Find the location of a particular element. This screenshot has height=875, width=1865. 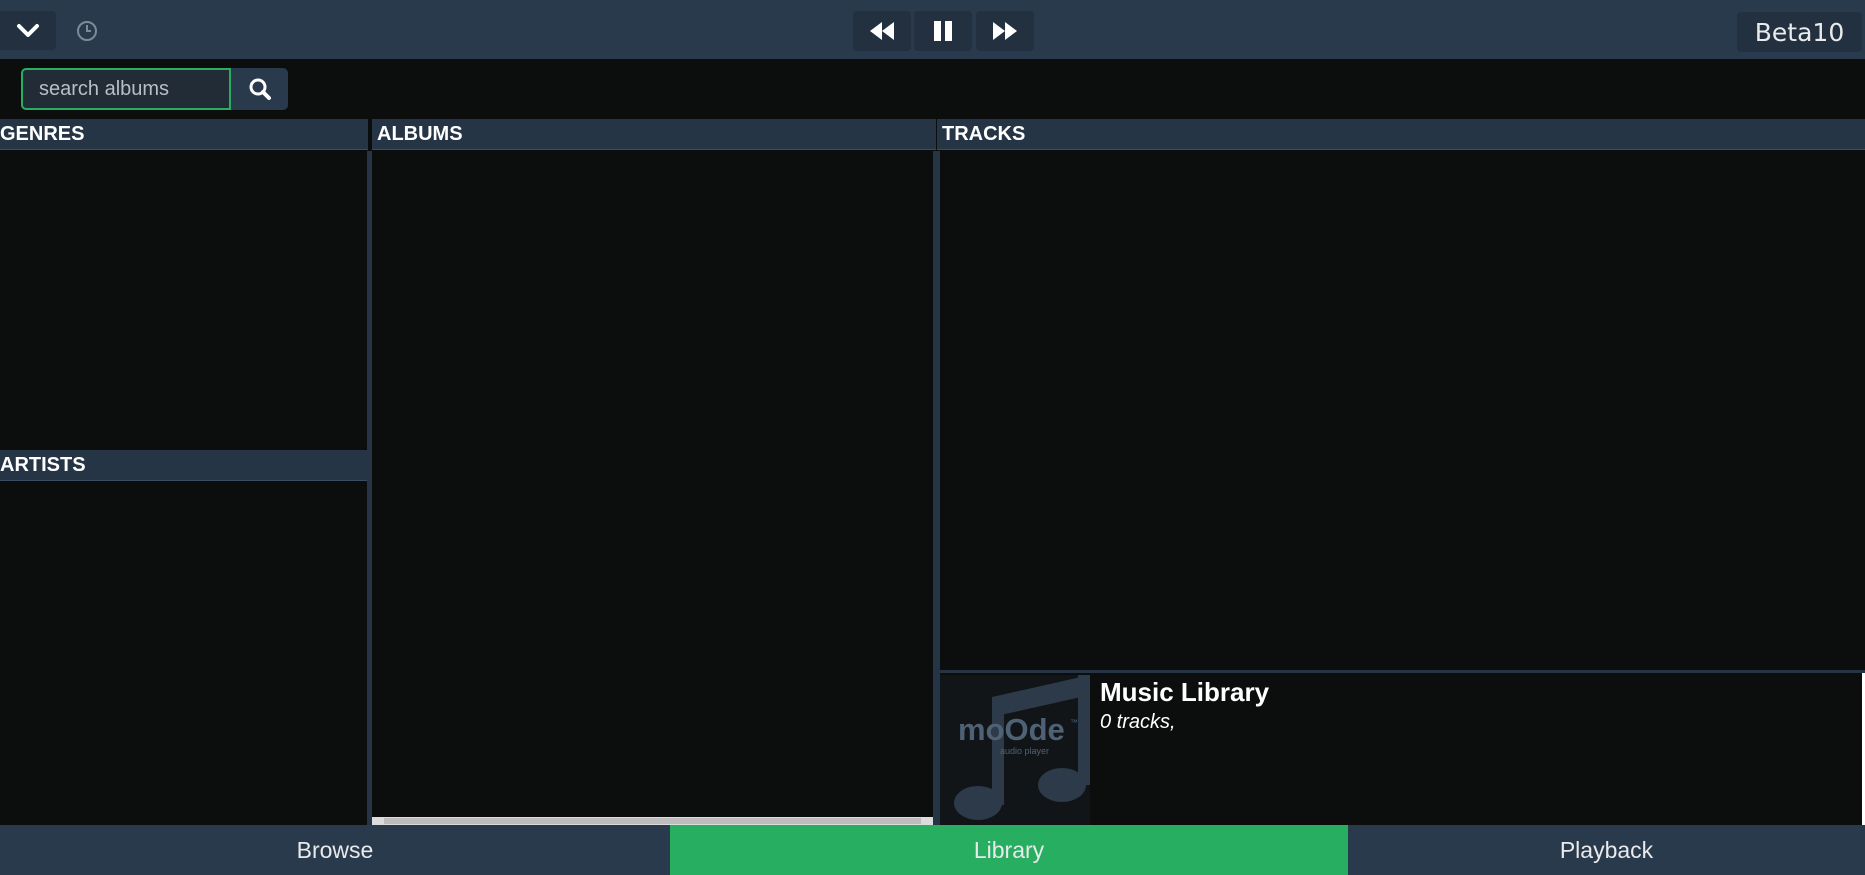

search-button is located at coordinates (259, 89).